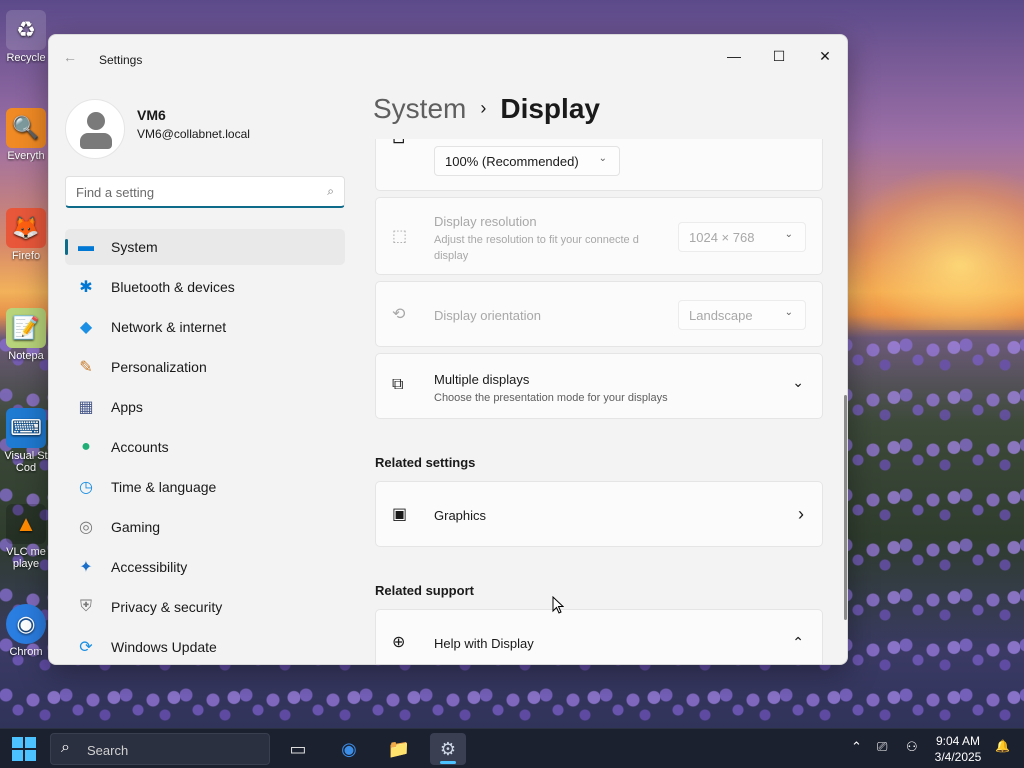 This screenshot has width=1024, height=768. What do you see at coordinates (482, 379) in the screenshot?
I see `multiple-displays-title: Multiple displays` at bounding box center [482, 379].